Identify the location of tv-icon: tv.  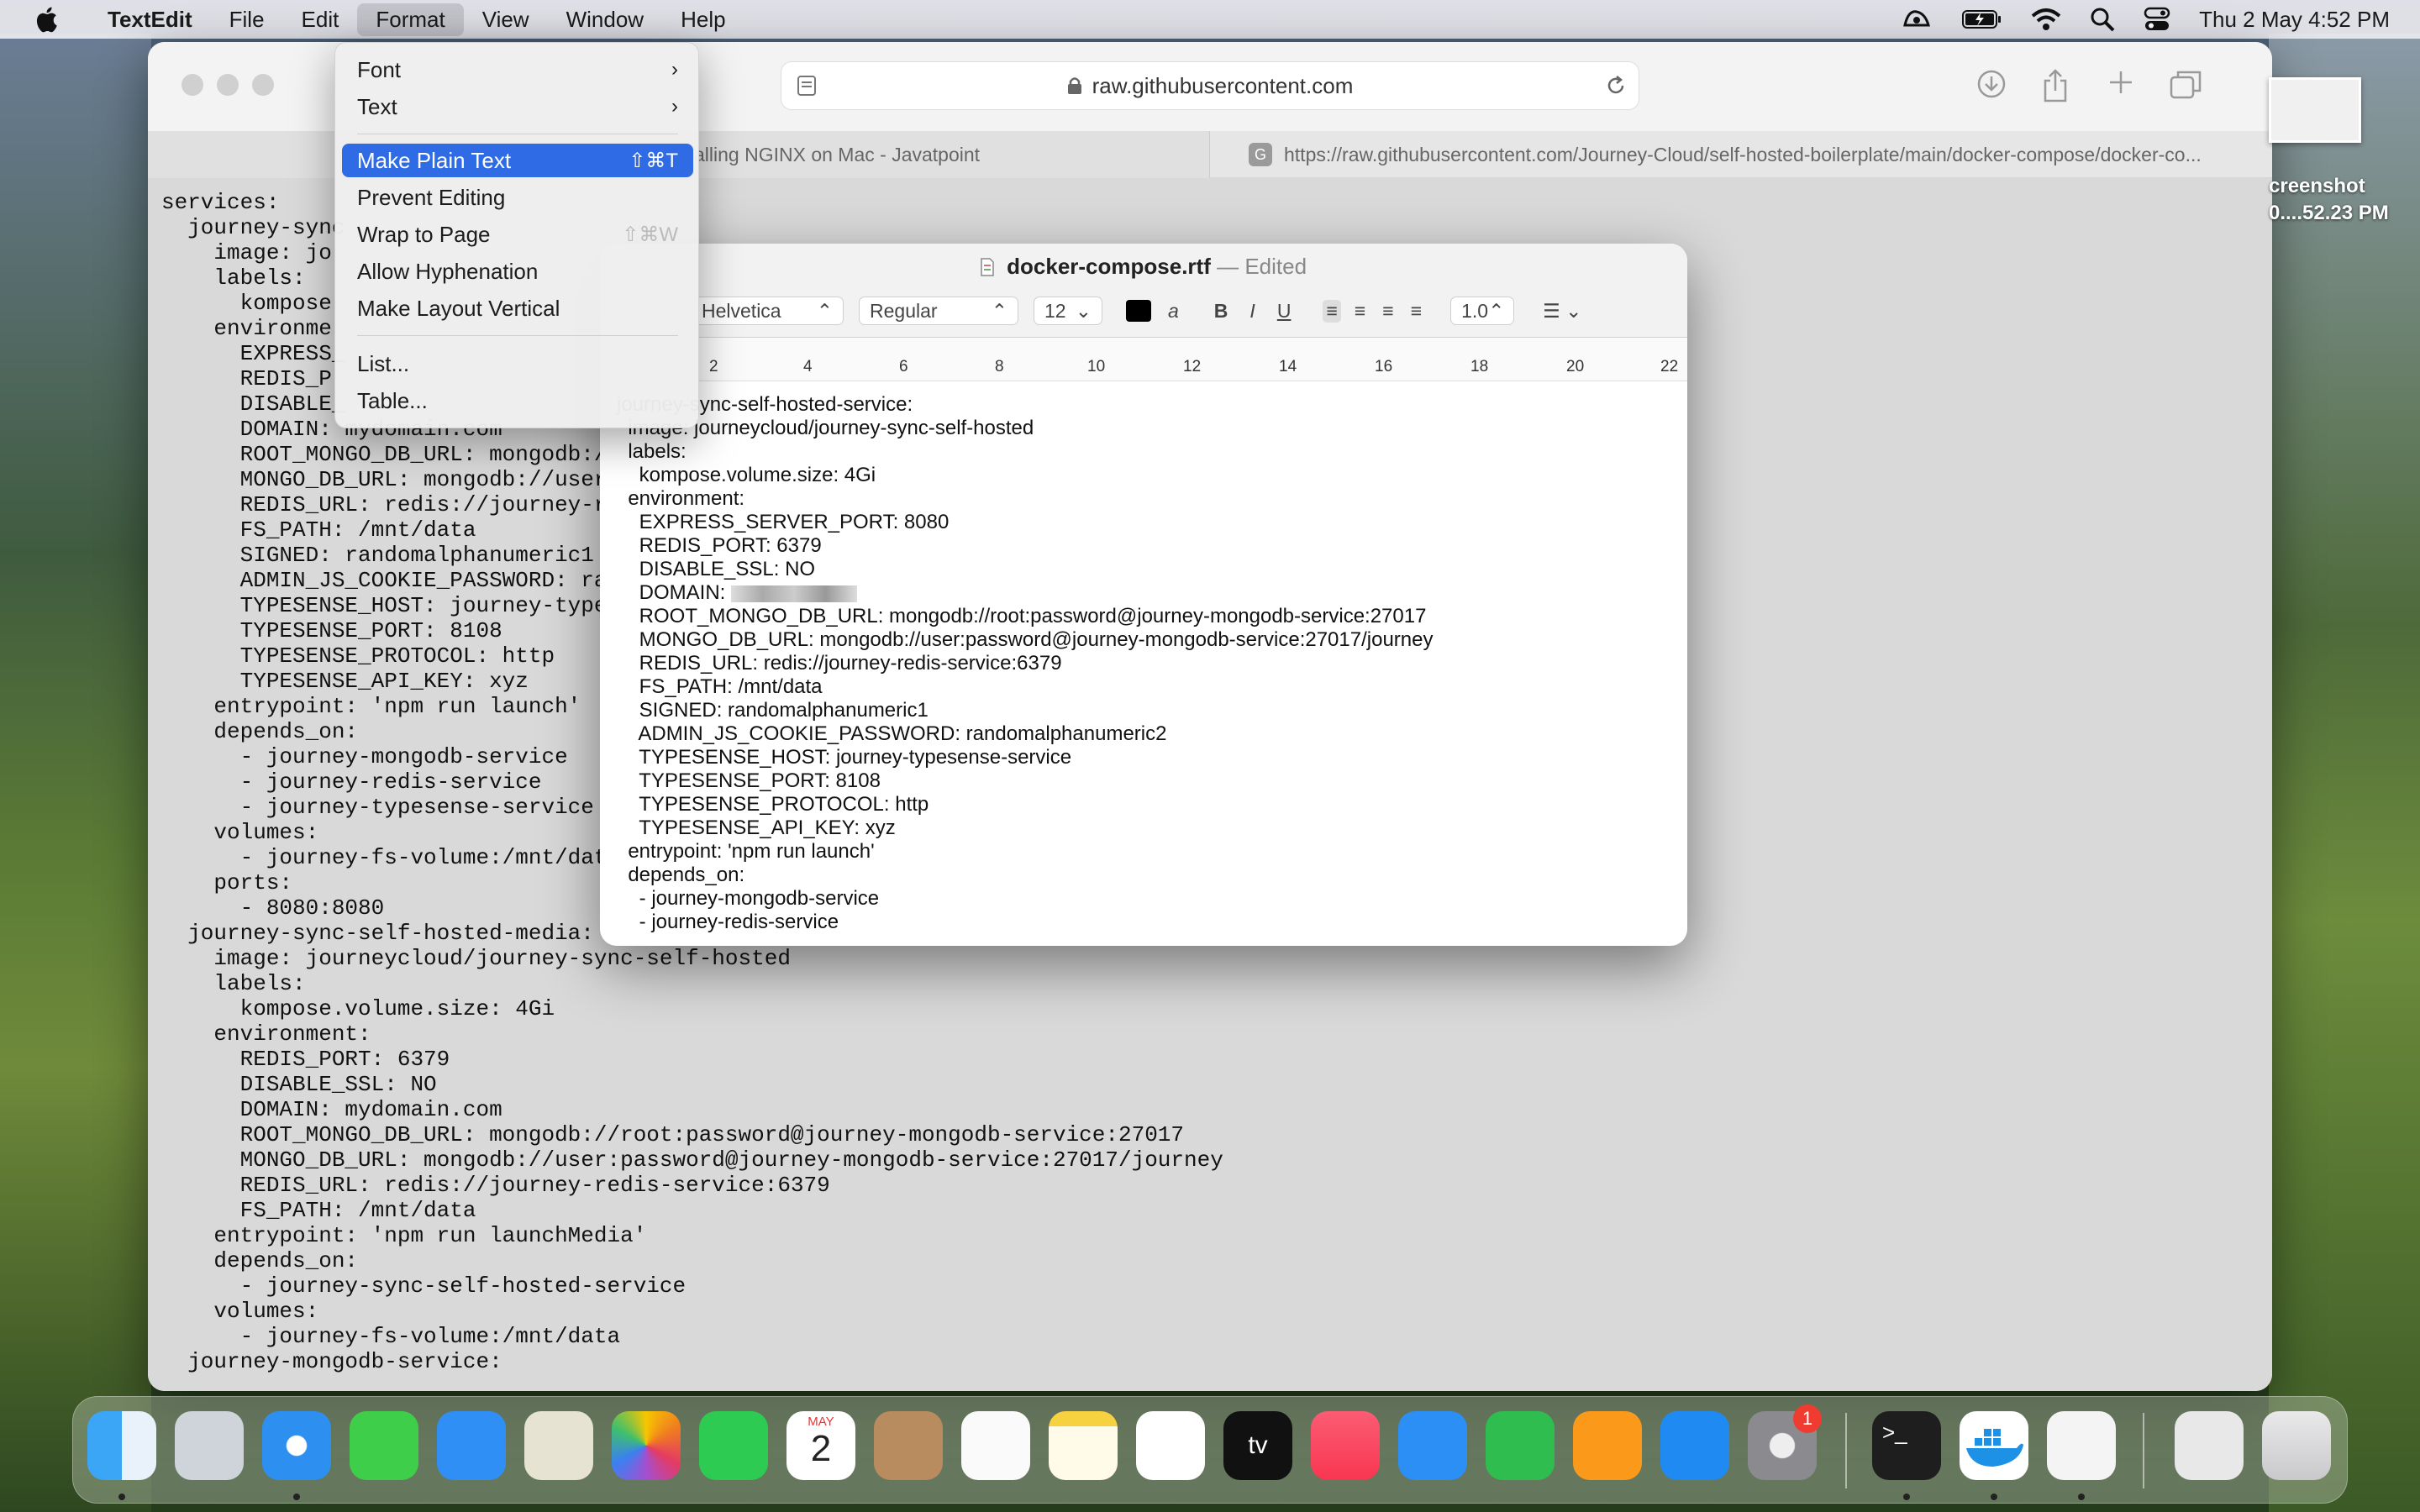
(1257, 1445).